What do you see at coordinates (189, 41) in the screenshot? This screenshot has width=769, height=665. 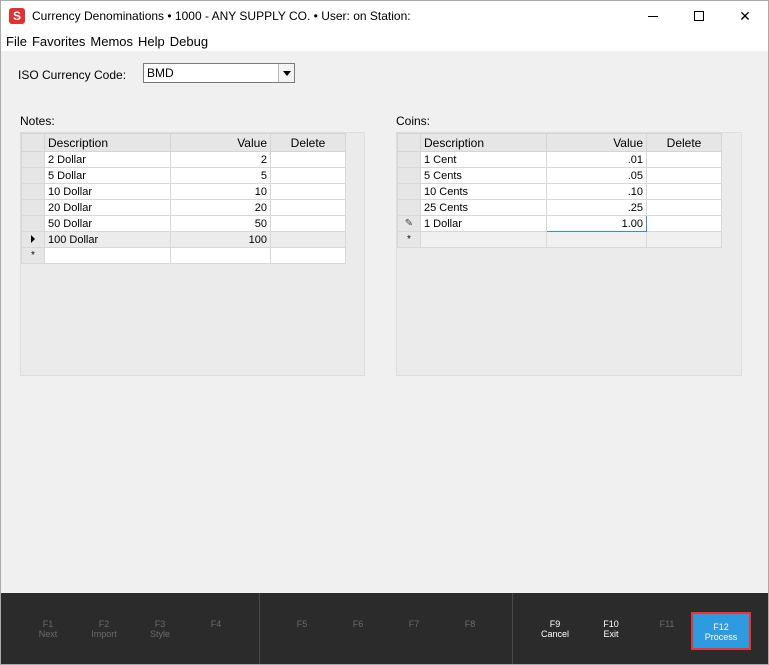 I see `menu-debug: Debug` at bounding box center [189, 41].